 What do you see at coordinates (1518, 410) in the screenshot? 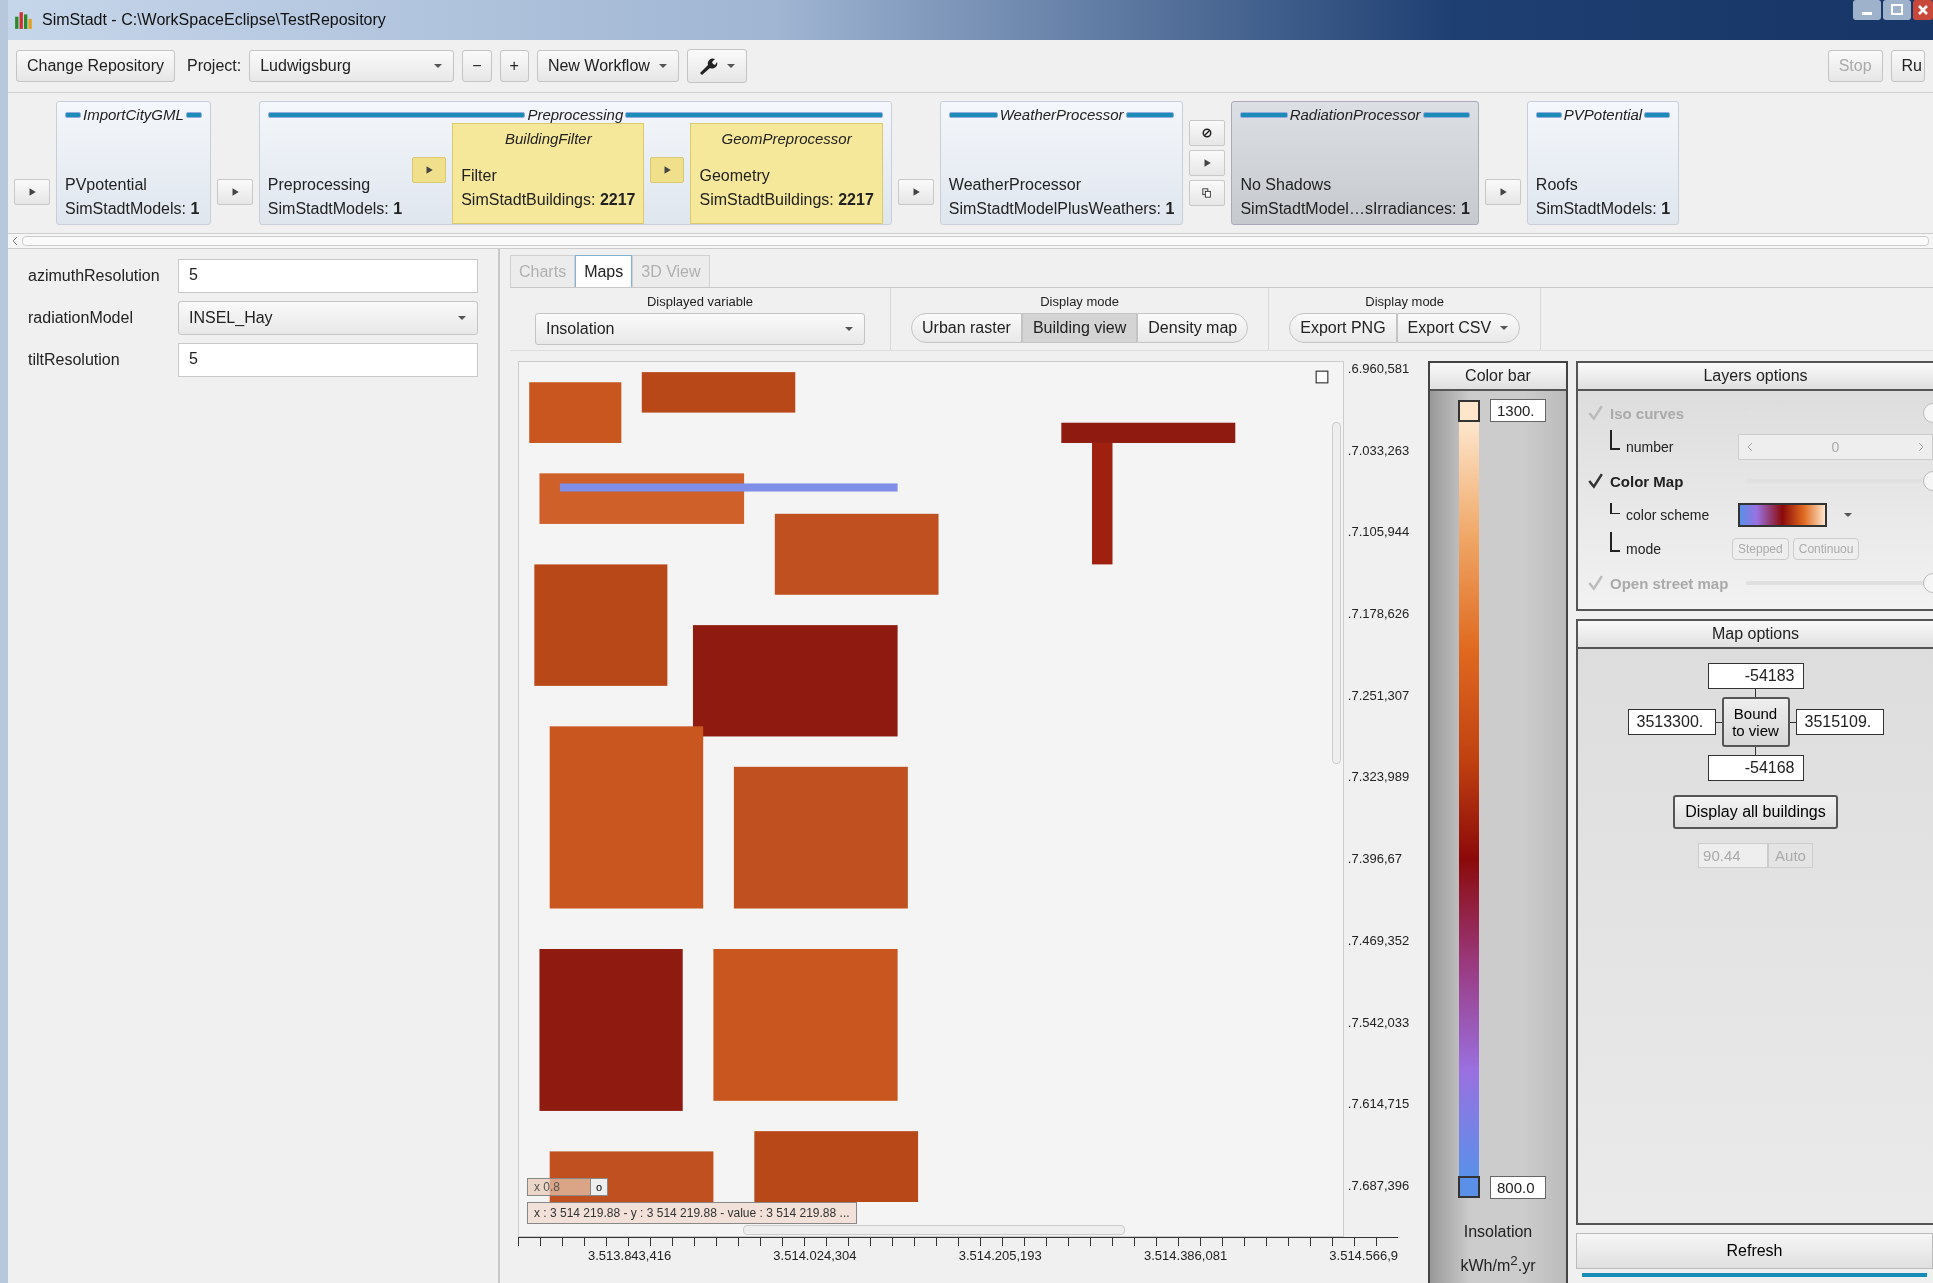
I see `max-value-field: 1300.` at bounding box center [1518, 410].